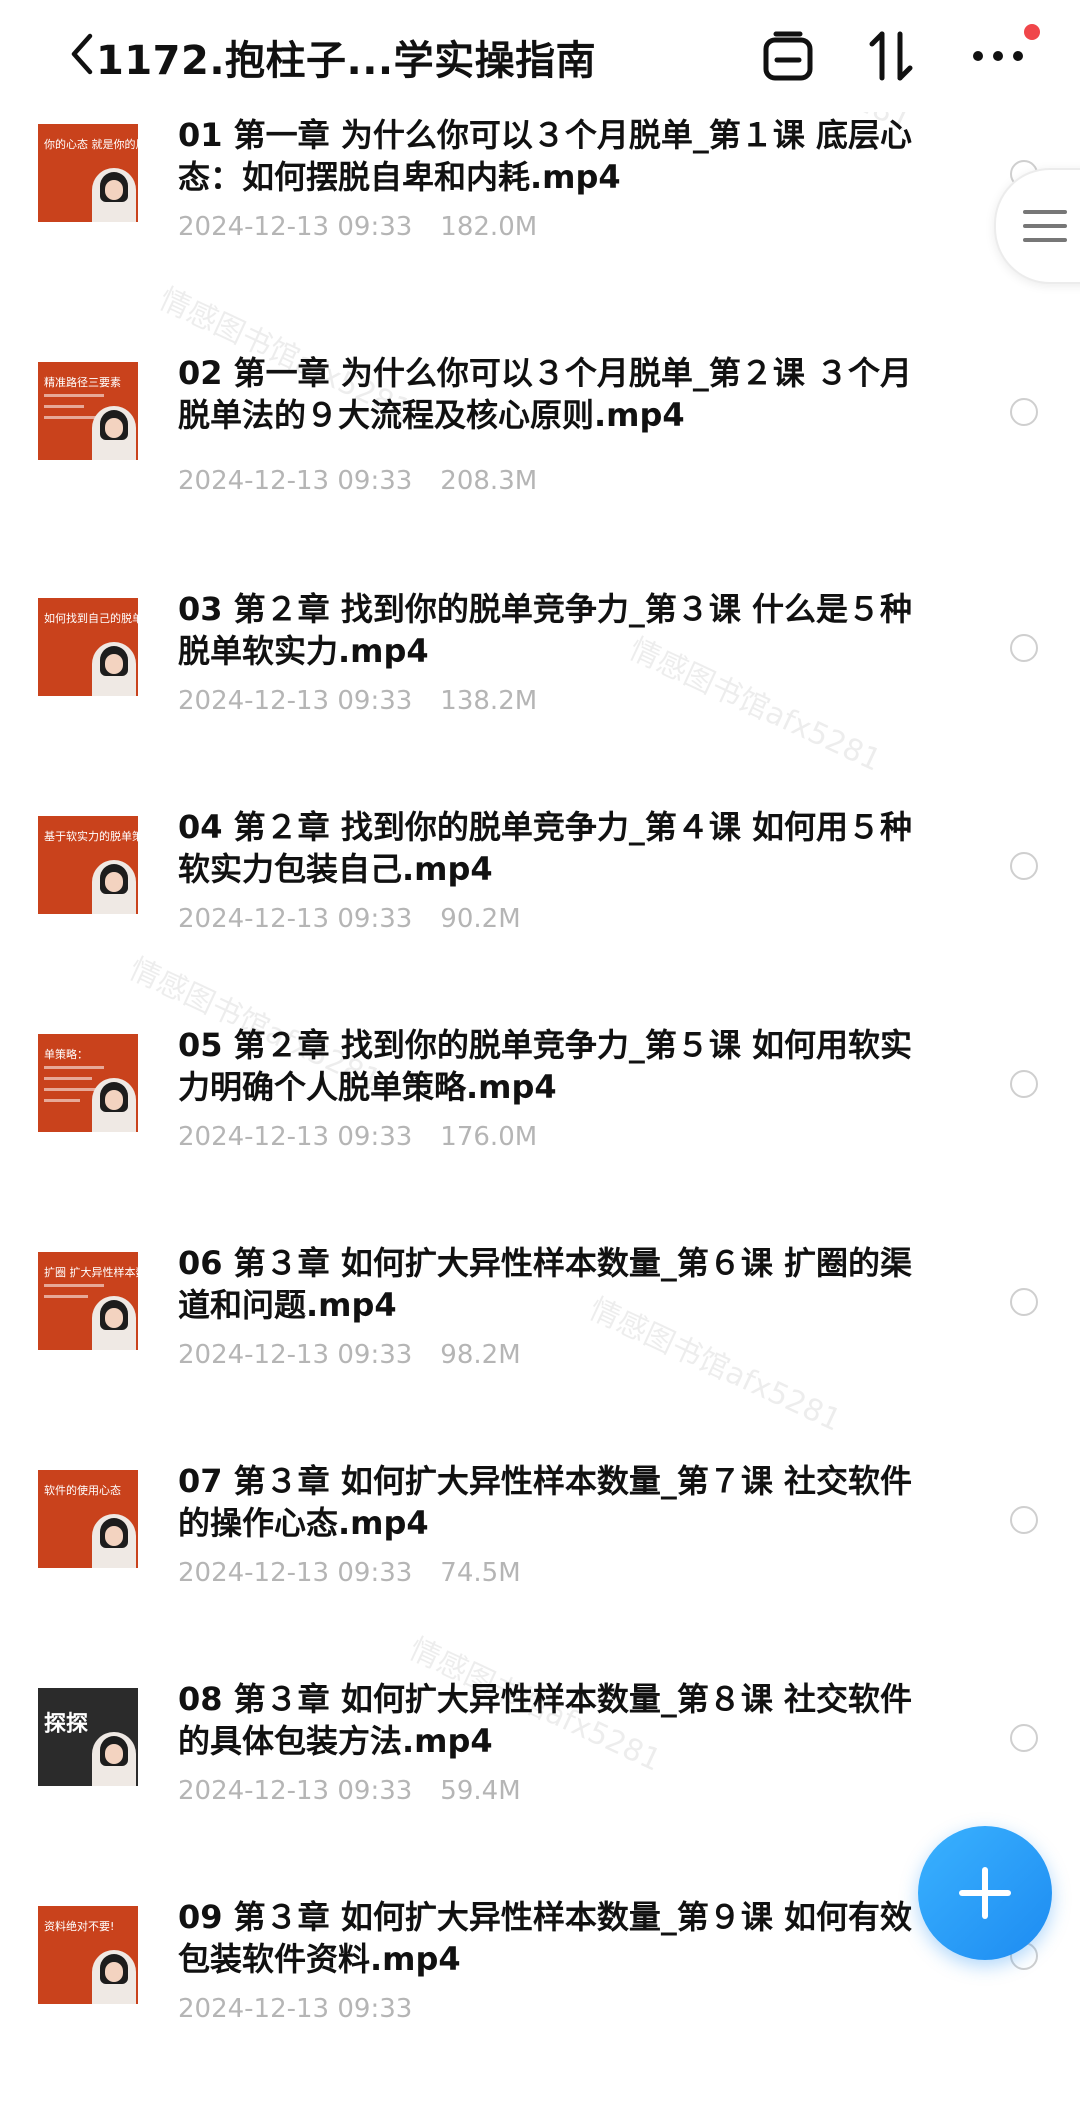 This screenshot has height=2112, width=1080. What do you see at coordinates (88, 865) in the screenshot?
I see `video-thumbnail: 基于软实力的脱单策略` at bounding box center [88, 865].